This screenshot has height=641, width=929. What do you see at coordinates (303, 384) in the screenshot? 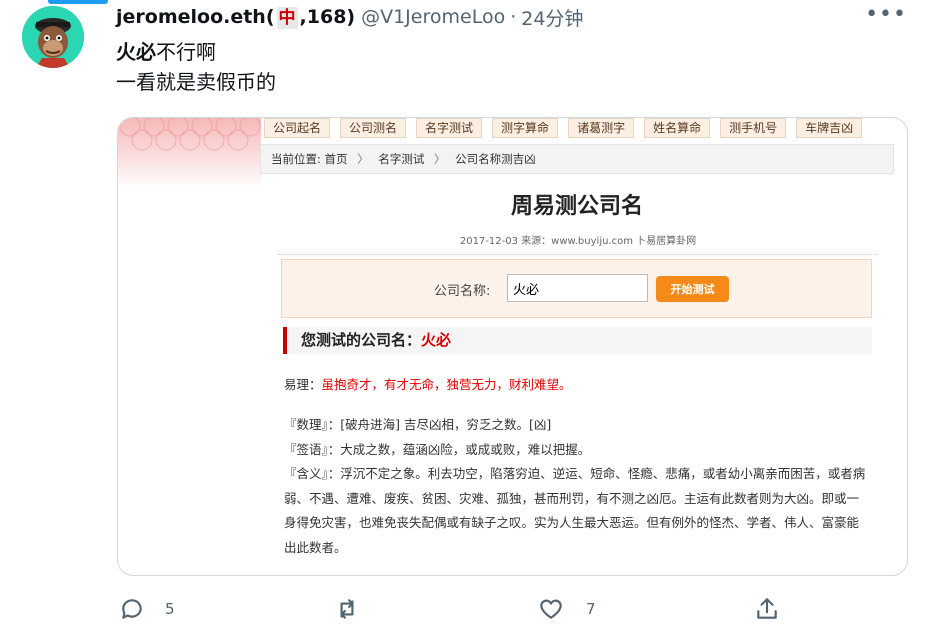
I see `yili-label: 易理：` at bounding box center [303, 384].